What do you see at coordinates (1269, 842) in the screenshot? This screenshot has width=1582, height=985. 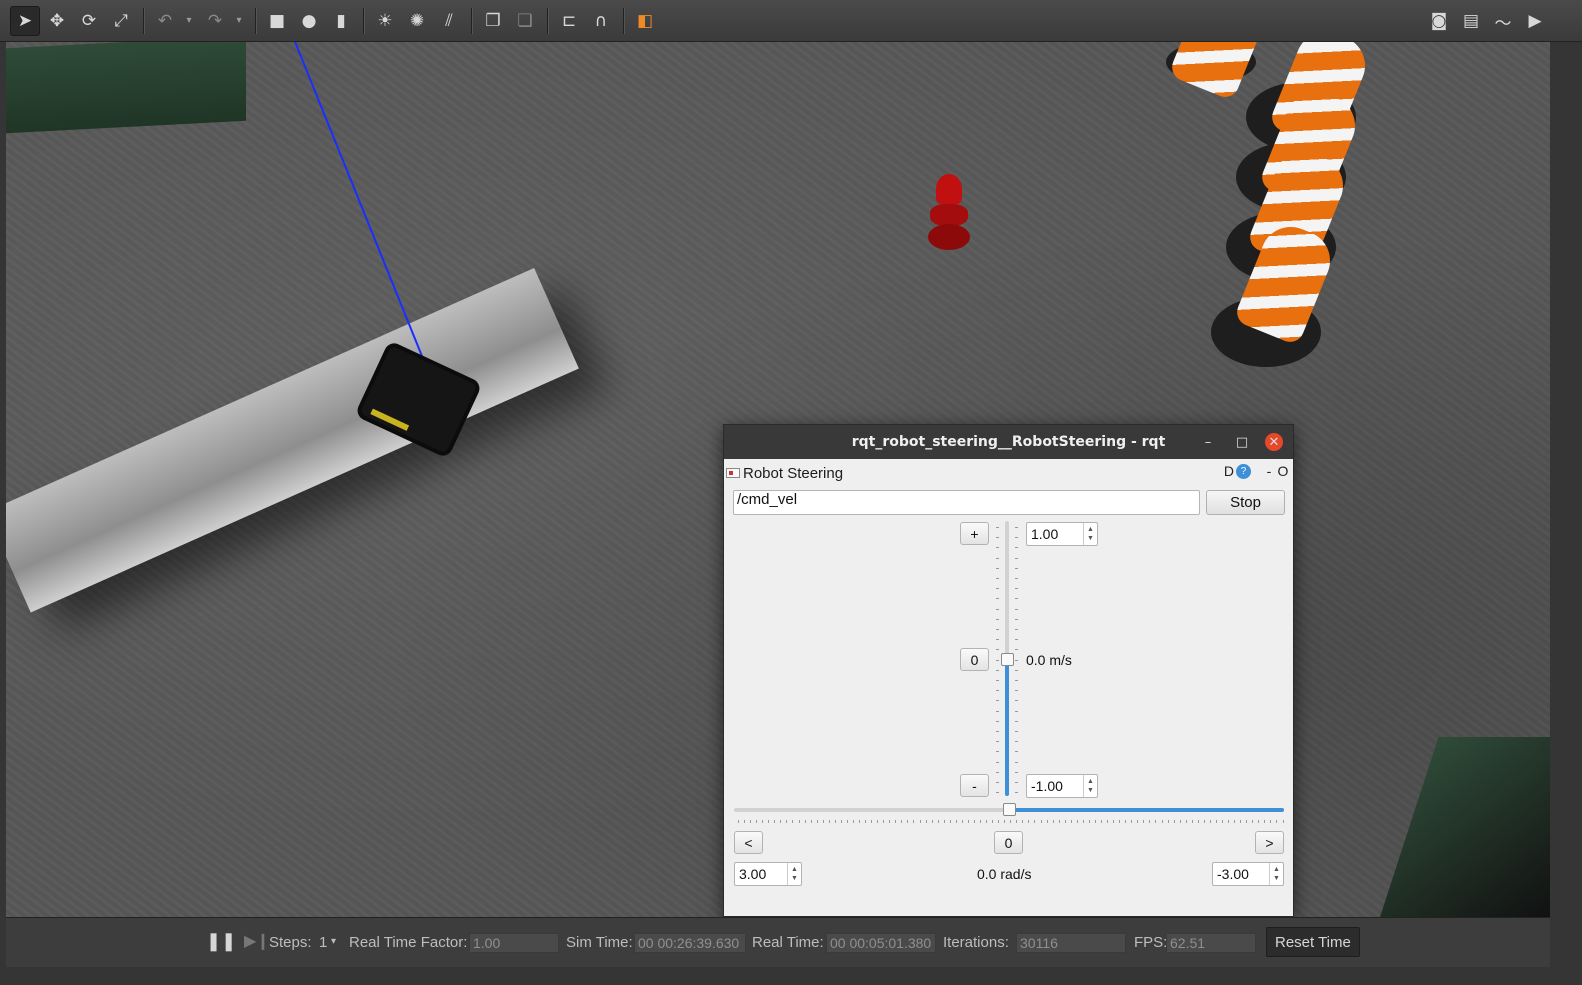 I see `decrease-angular-button: >` at bounding box center [1269, 842].